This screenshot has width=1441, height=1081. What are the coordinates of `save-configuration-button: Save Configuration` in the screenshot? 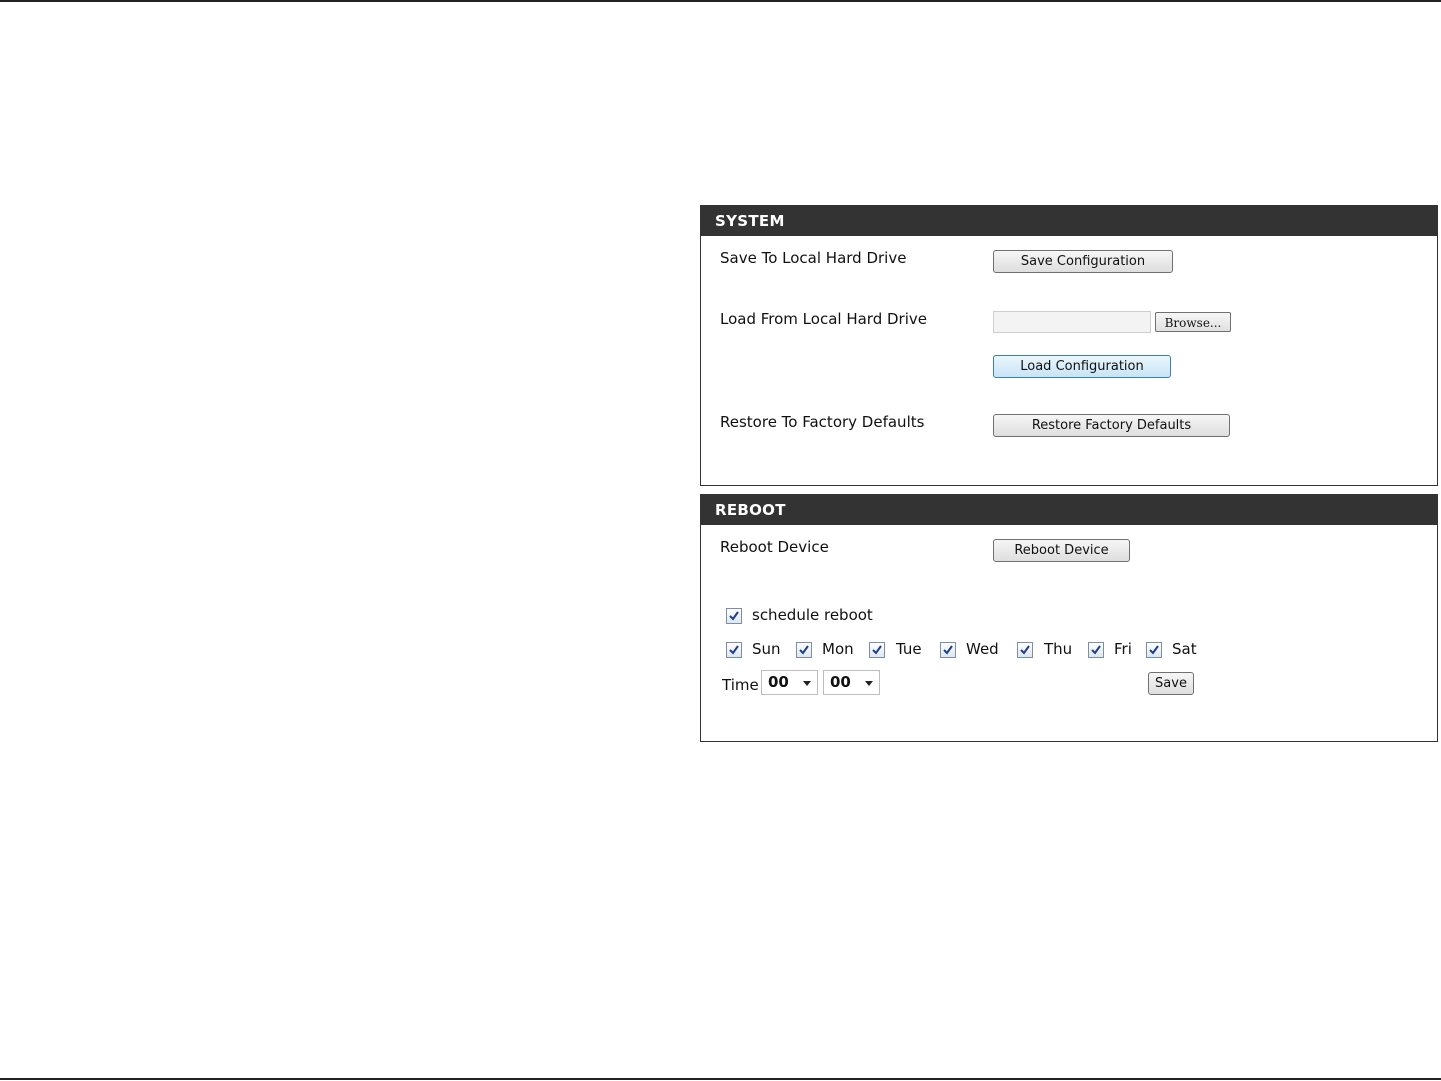 It's located at (1083, 261).